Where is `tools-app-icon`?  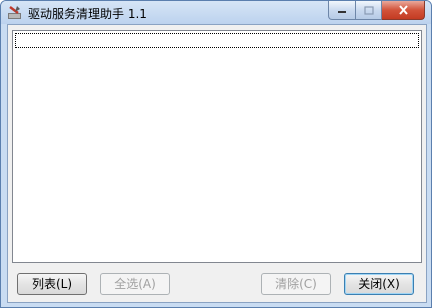 tools-app-icon is located at coordinates (14, 12).